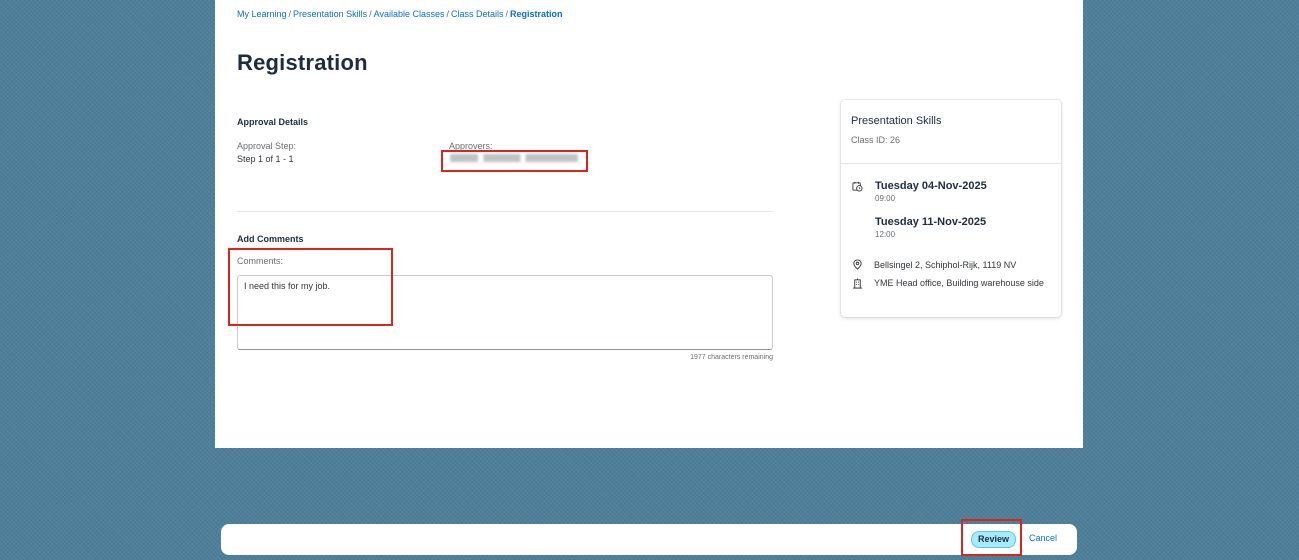 The image size is (1299, 560). What do you see at coordinates (265, 159) in the screenshot?
I see `approval-step-value: Step 1 of 1 - 1` at bounding box center [265, 159].